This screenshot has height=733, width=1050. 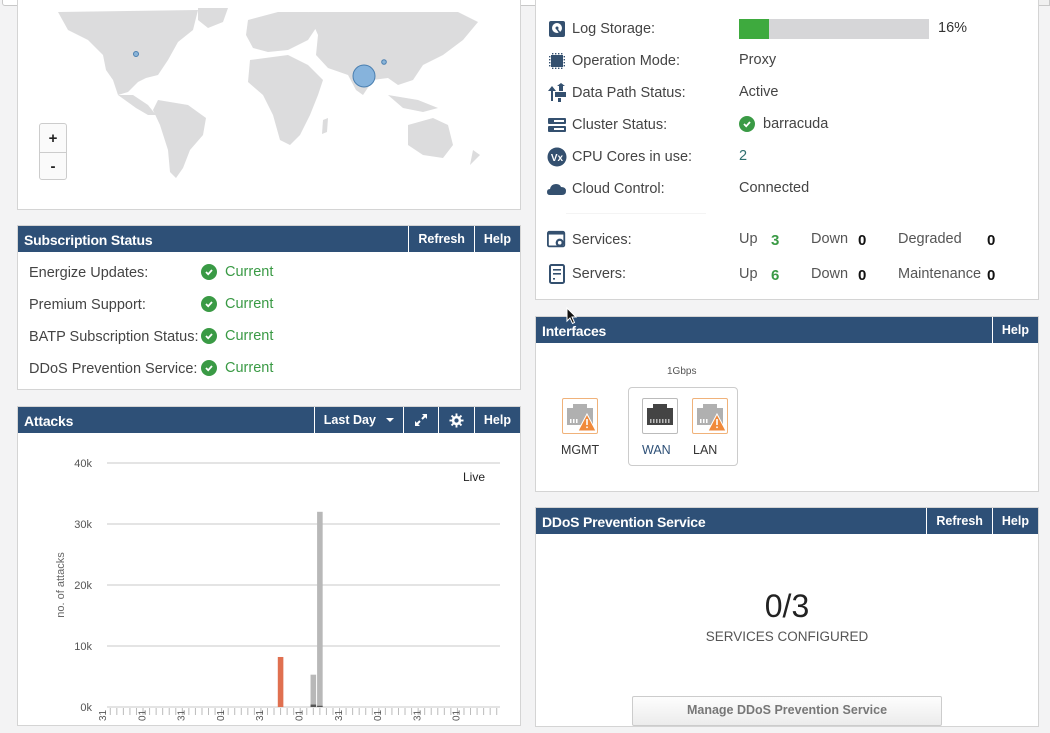 I want to click on hard-disk-icon, so click(x=557, y=29).